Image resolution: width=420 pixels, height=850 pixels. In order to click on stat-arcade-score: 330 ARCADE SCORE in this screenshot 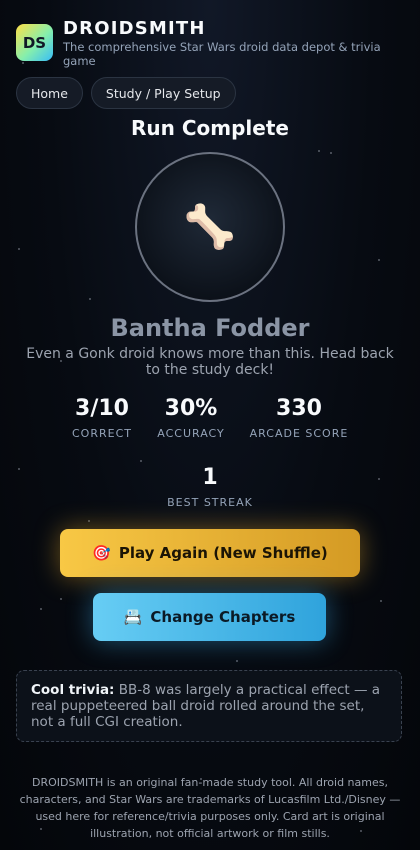, I will do `click(299, 418)`.